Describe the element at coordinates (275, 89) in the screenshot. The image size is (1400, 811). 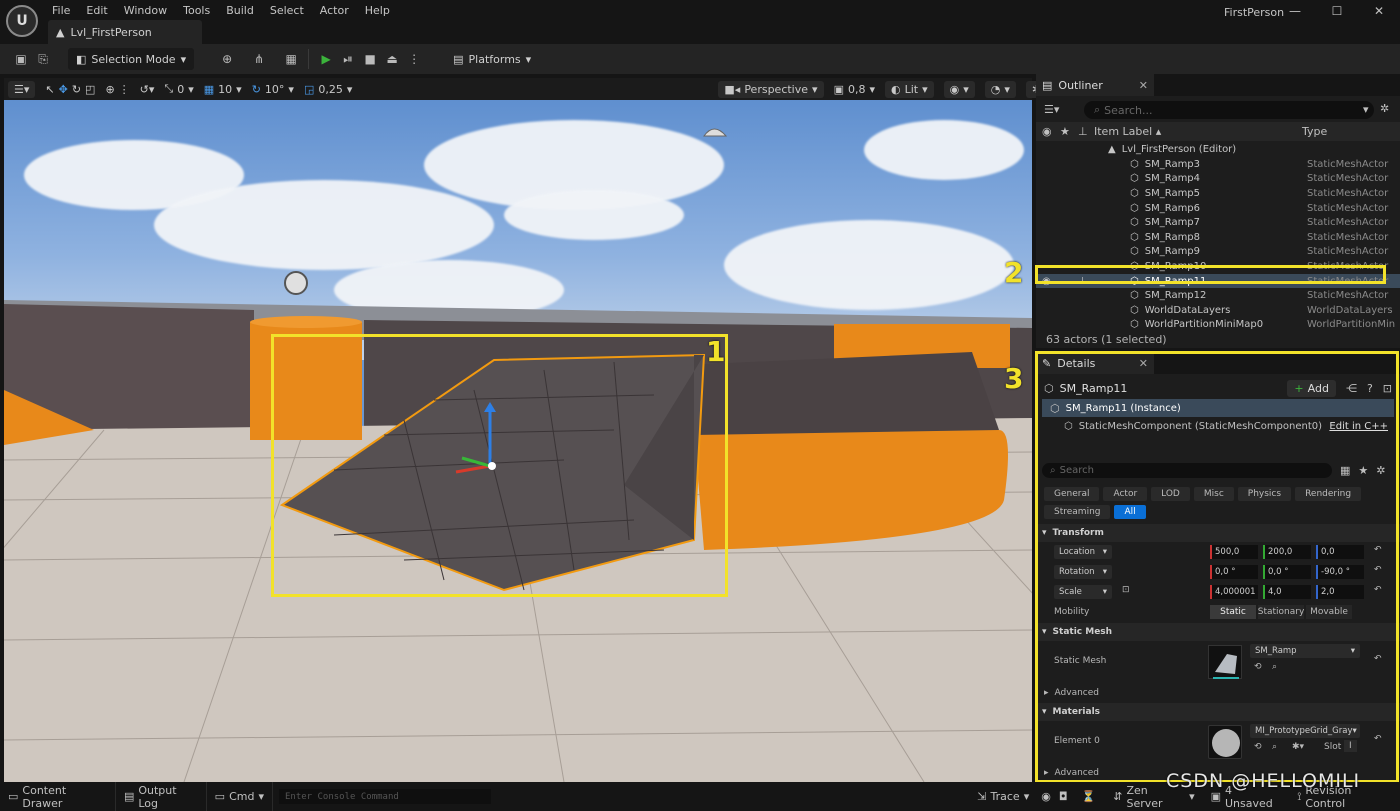
I see `angle-snap-value: 10°` at that location.